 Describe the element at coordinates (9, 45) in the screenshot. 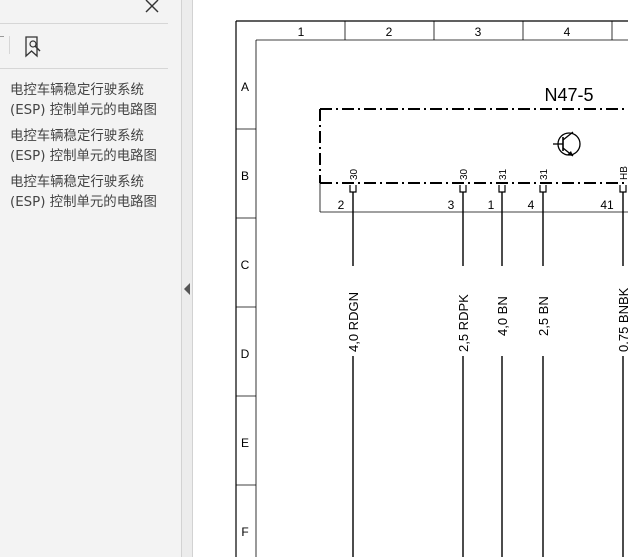

I see `toolbar-divider` at that location.